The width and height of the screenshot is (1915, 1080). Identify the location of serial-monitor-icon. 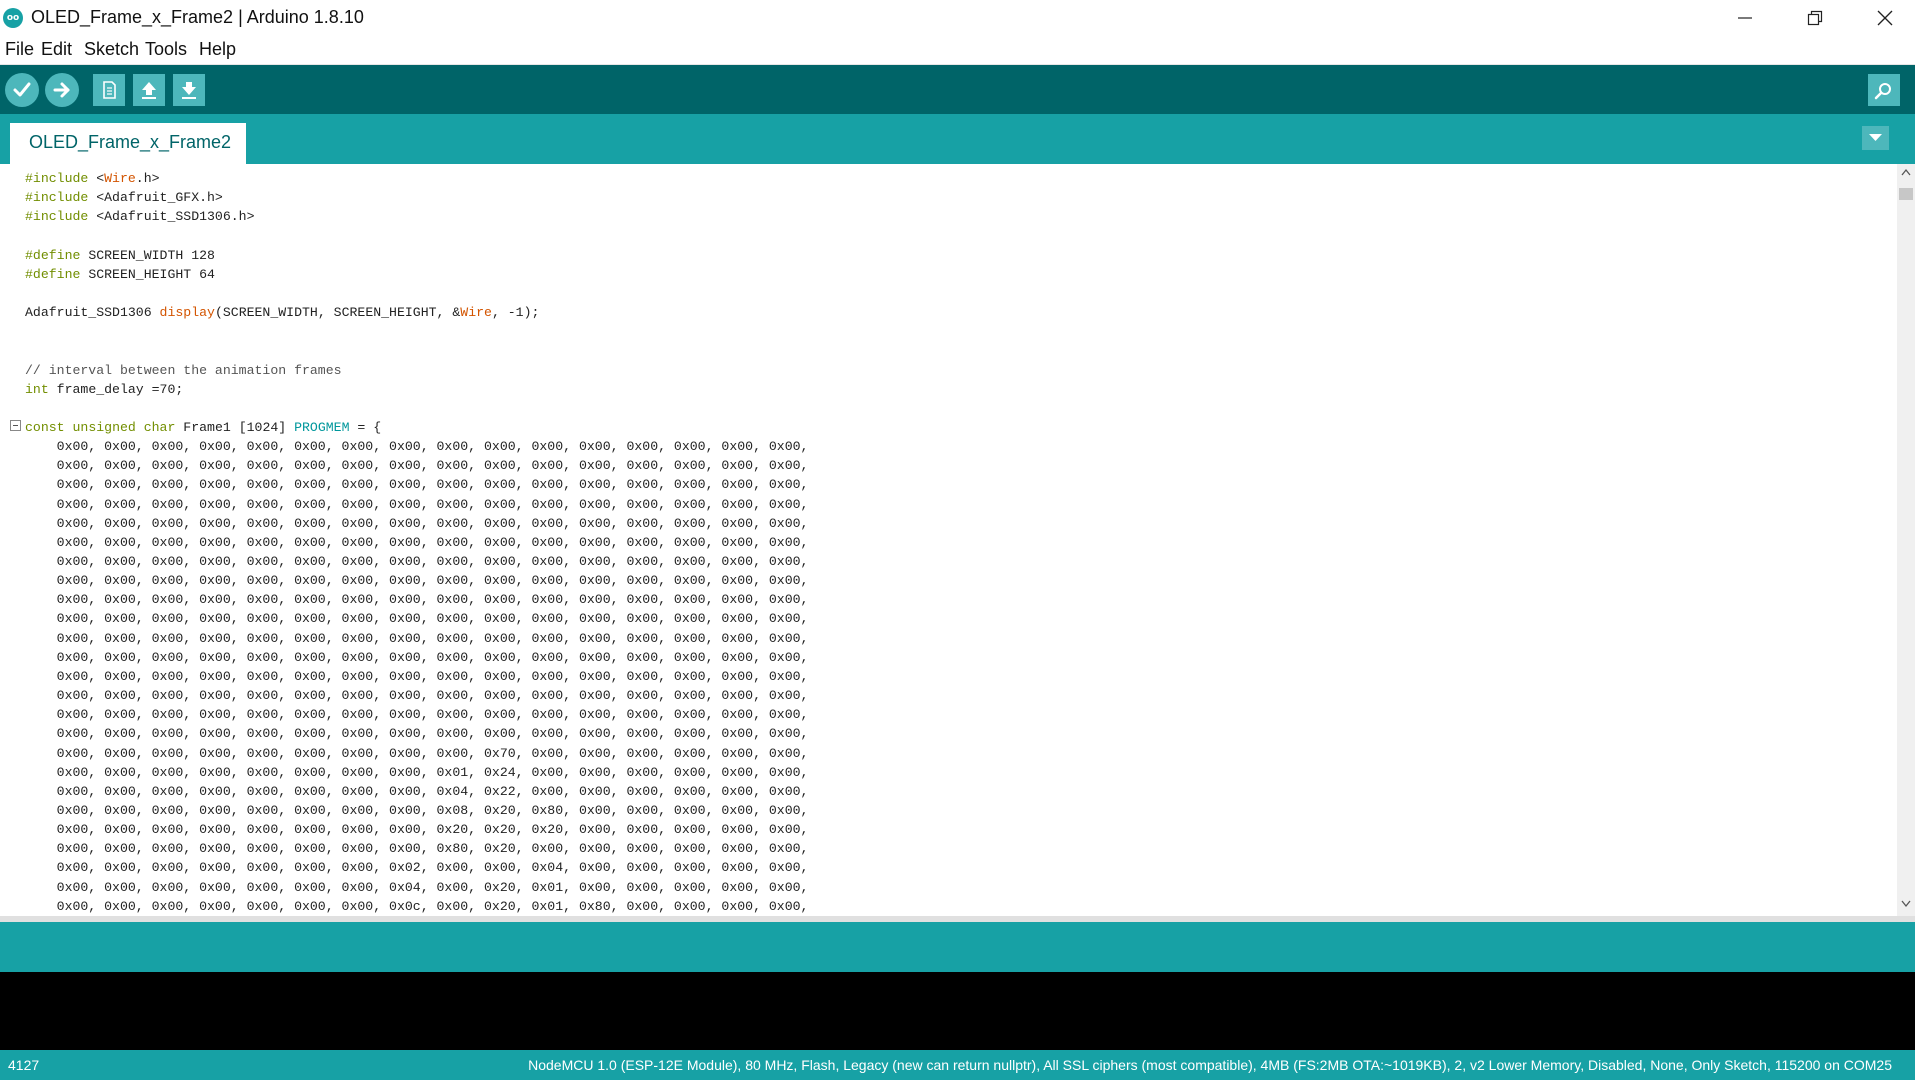
(1882, 91).